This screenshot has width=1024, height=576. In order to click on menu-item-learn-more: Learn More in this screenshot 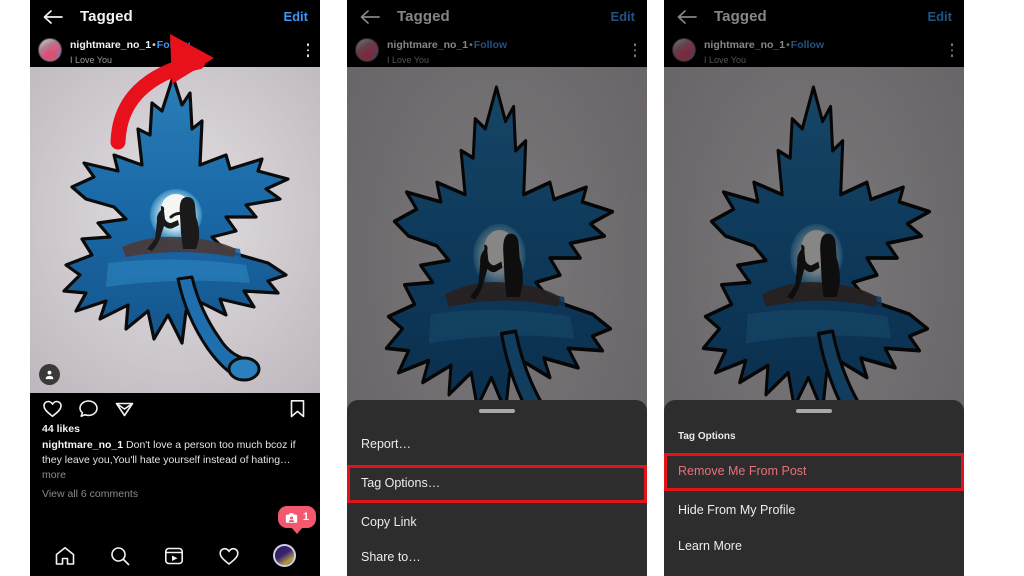, I will do `click(814, 547)`.